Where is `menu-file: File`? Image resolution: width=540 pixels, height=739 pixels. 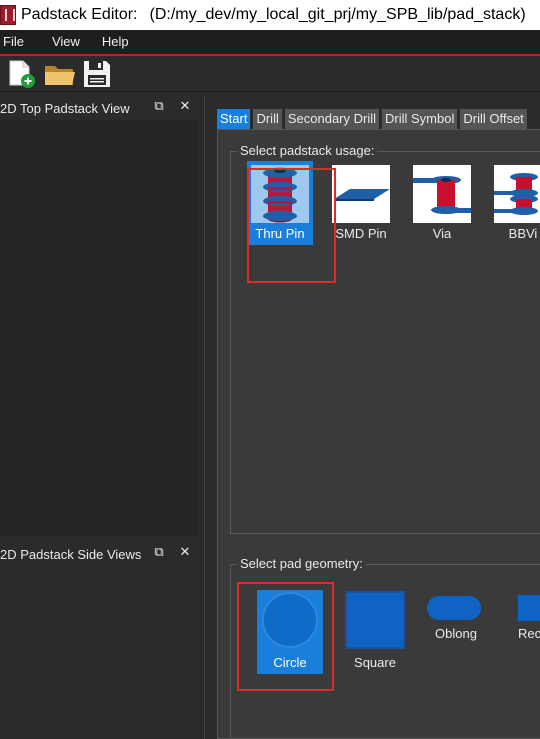
menu-file: File is located at coordinates (14, 42).